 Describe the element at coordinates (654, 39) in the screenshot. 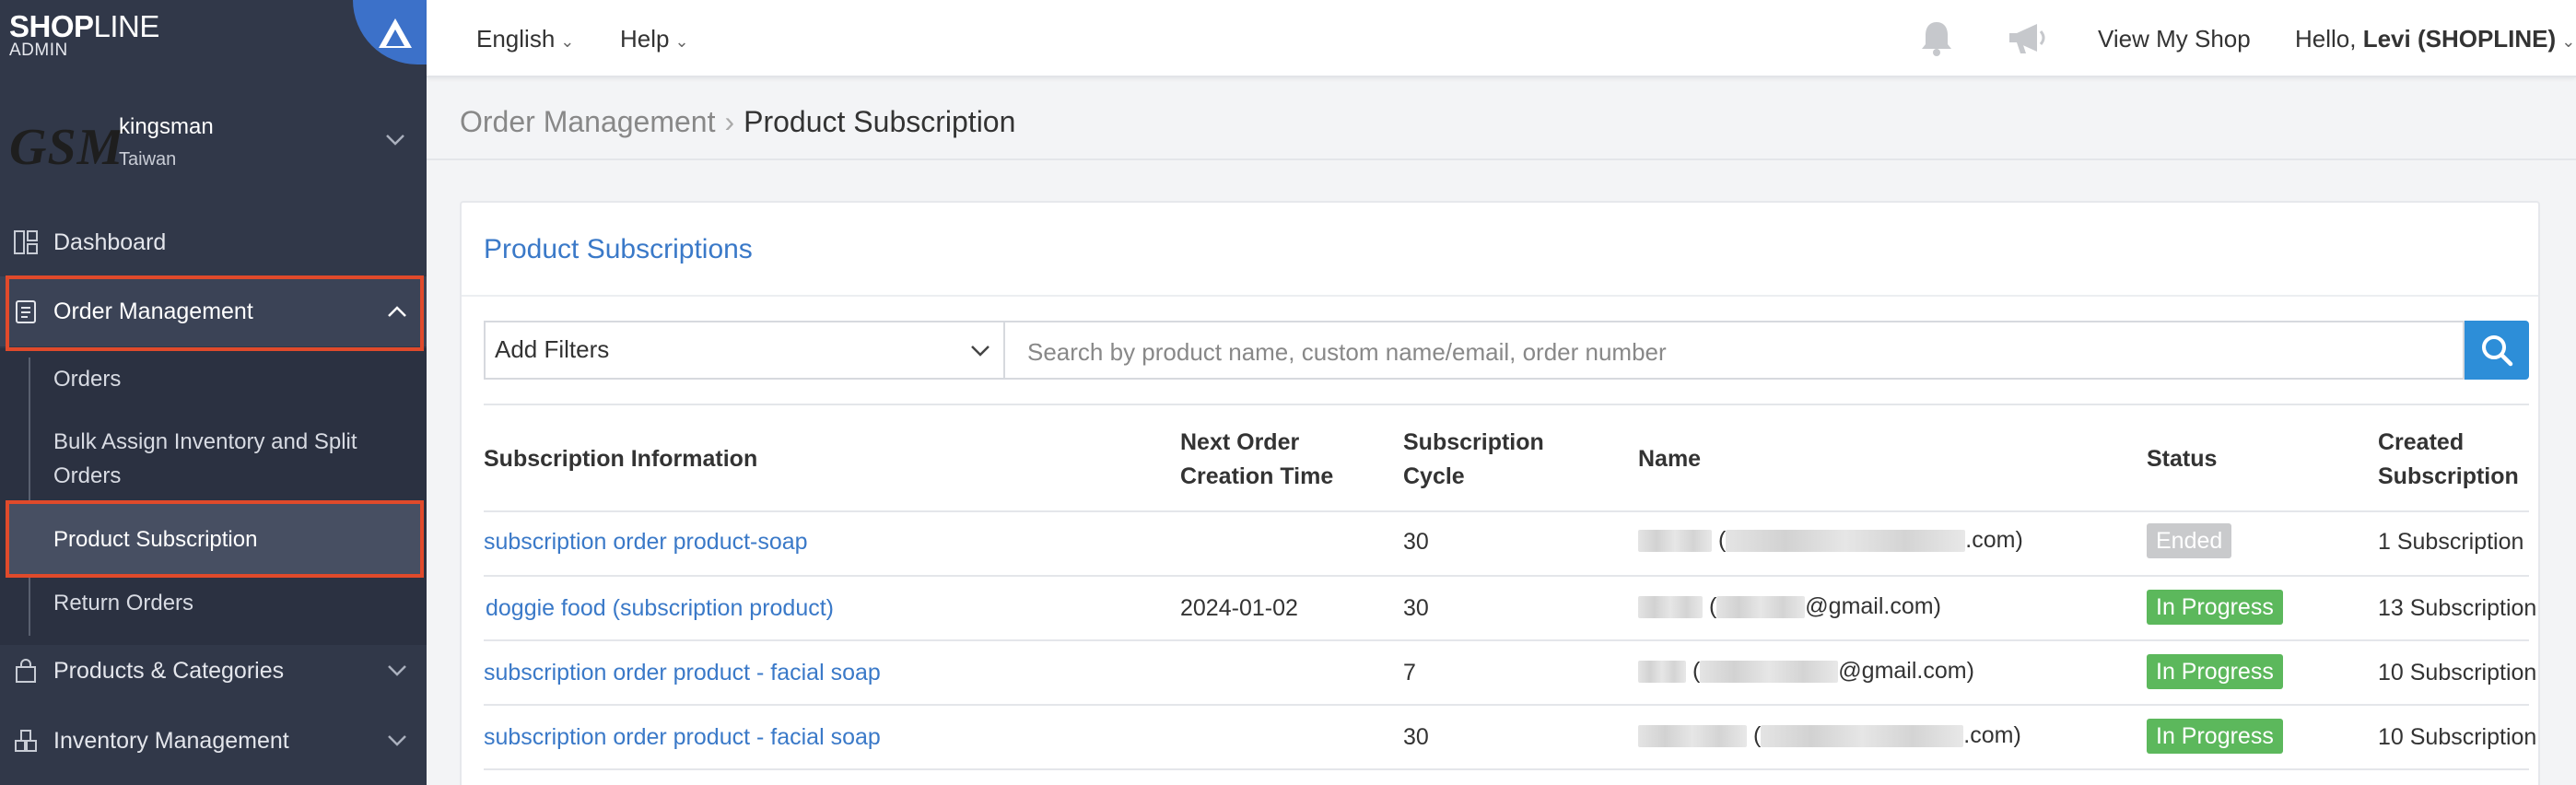

I see `help-dropdown: Help ⌄` at that location.